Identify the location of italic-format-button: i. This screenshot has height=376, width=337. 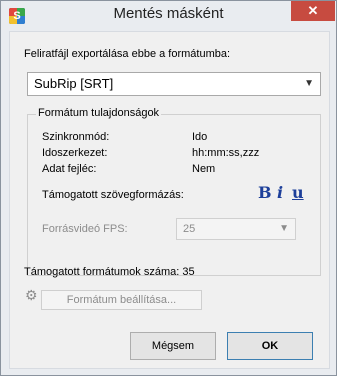
(280, 192).